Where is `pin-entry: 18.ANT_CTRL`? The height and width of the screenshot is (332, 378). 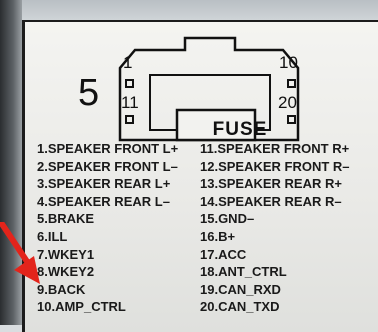 pin-entry: 18.ANT_CTRL is located at coordinates (243, 272).